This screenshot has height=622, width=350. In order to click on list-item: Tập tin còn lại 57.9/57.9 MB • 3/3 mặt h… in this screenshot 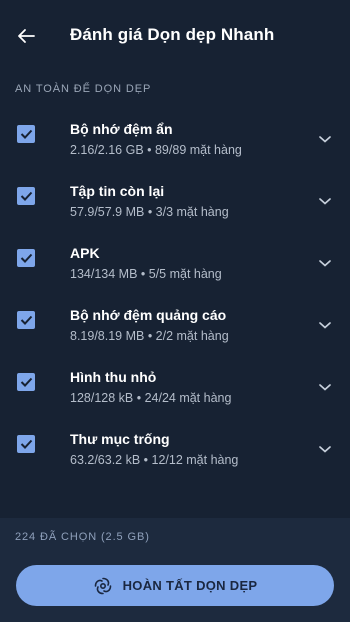, I will do `click(175, 205)`.